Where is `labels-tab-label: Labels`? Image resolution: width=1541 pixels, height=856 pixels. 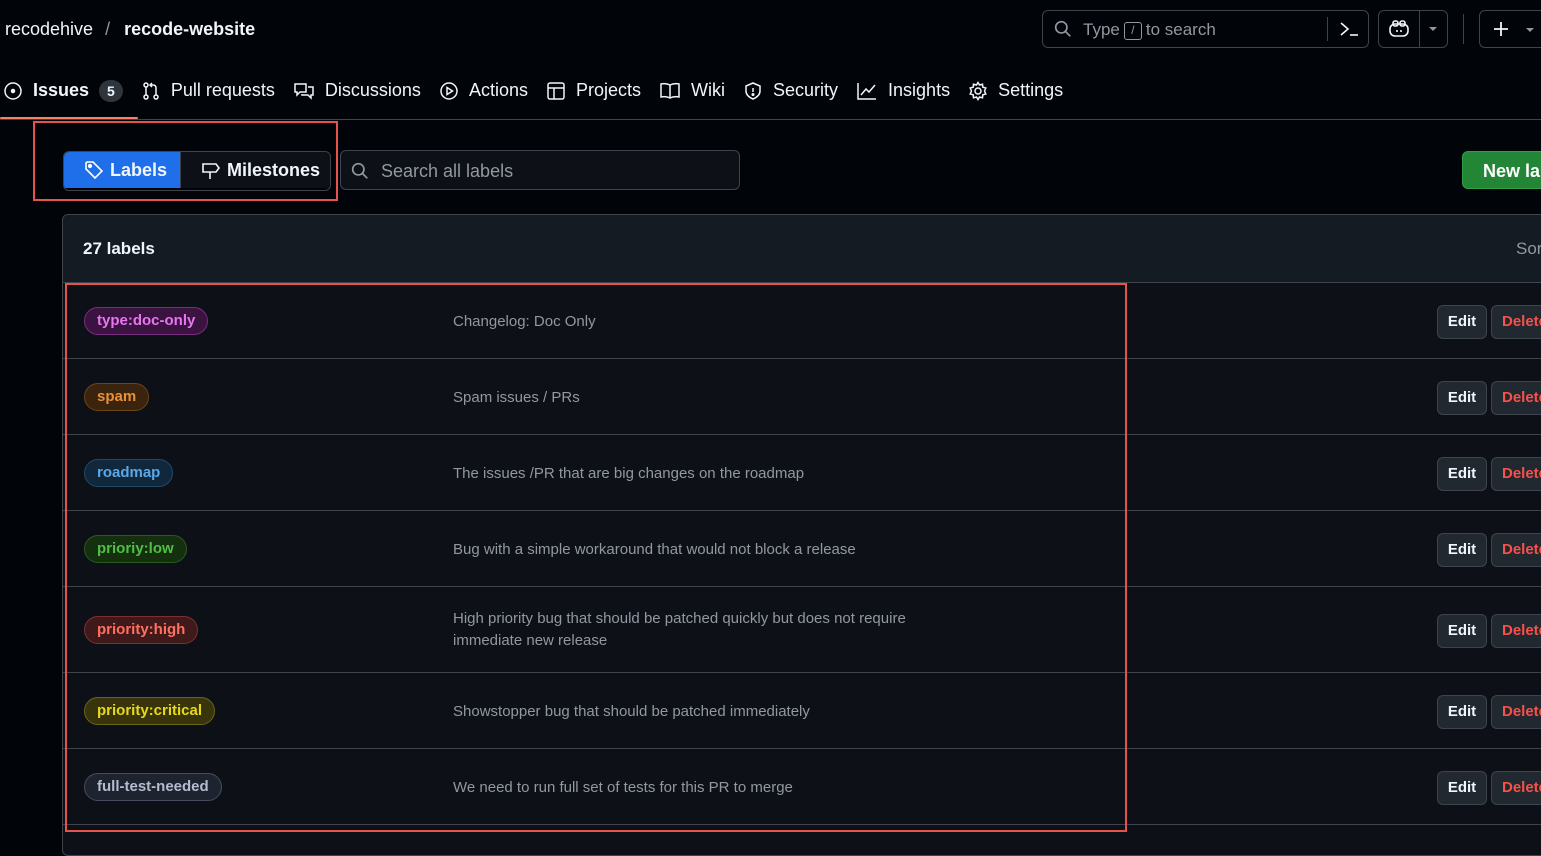 labels-tab-label: Labels is located at coordinates (139, 169).